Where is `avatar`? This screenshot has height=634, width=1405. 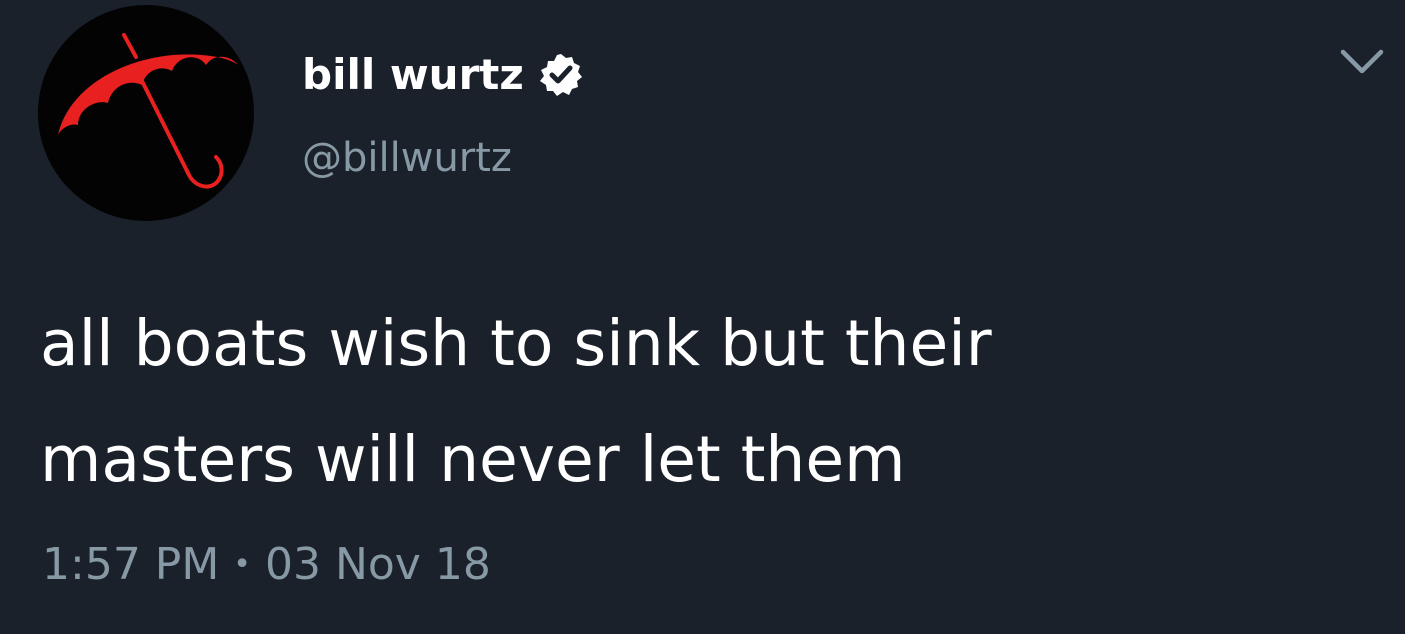
avatar is located at coordinates (146, 113).